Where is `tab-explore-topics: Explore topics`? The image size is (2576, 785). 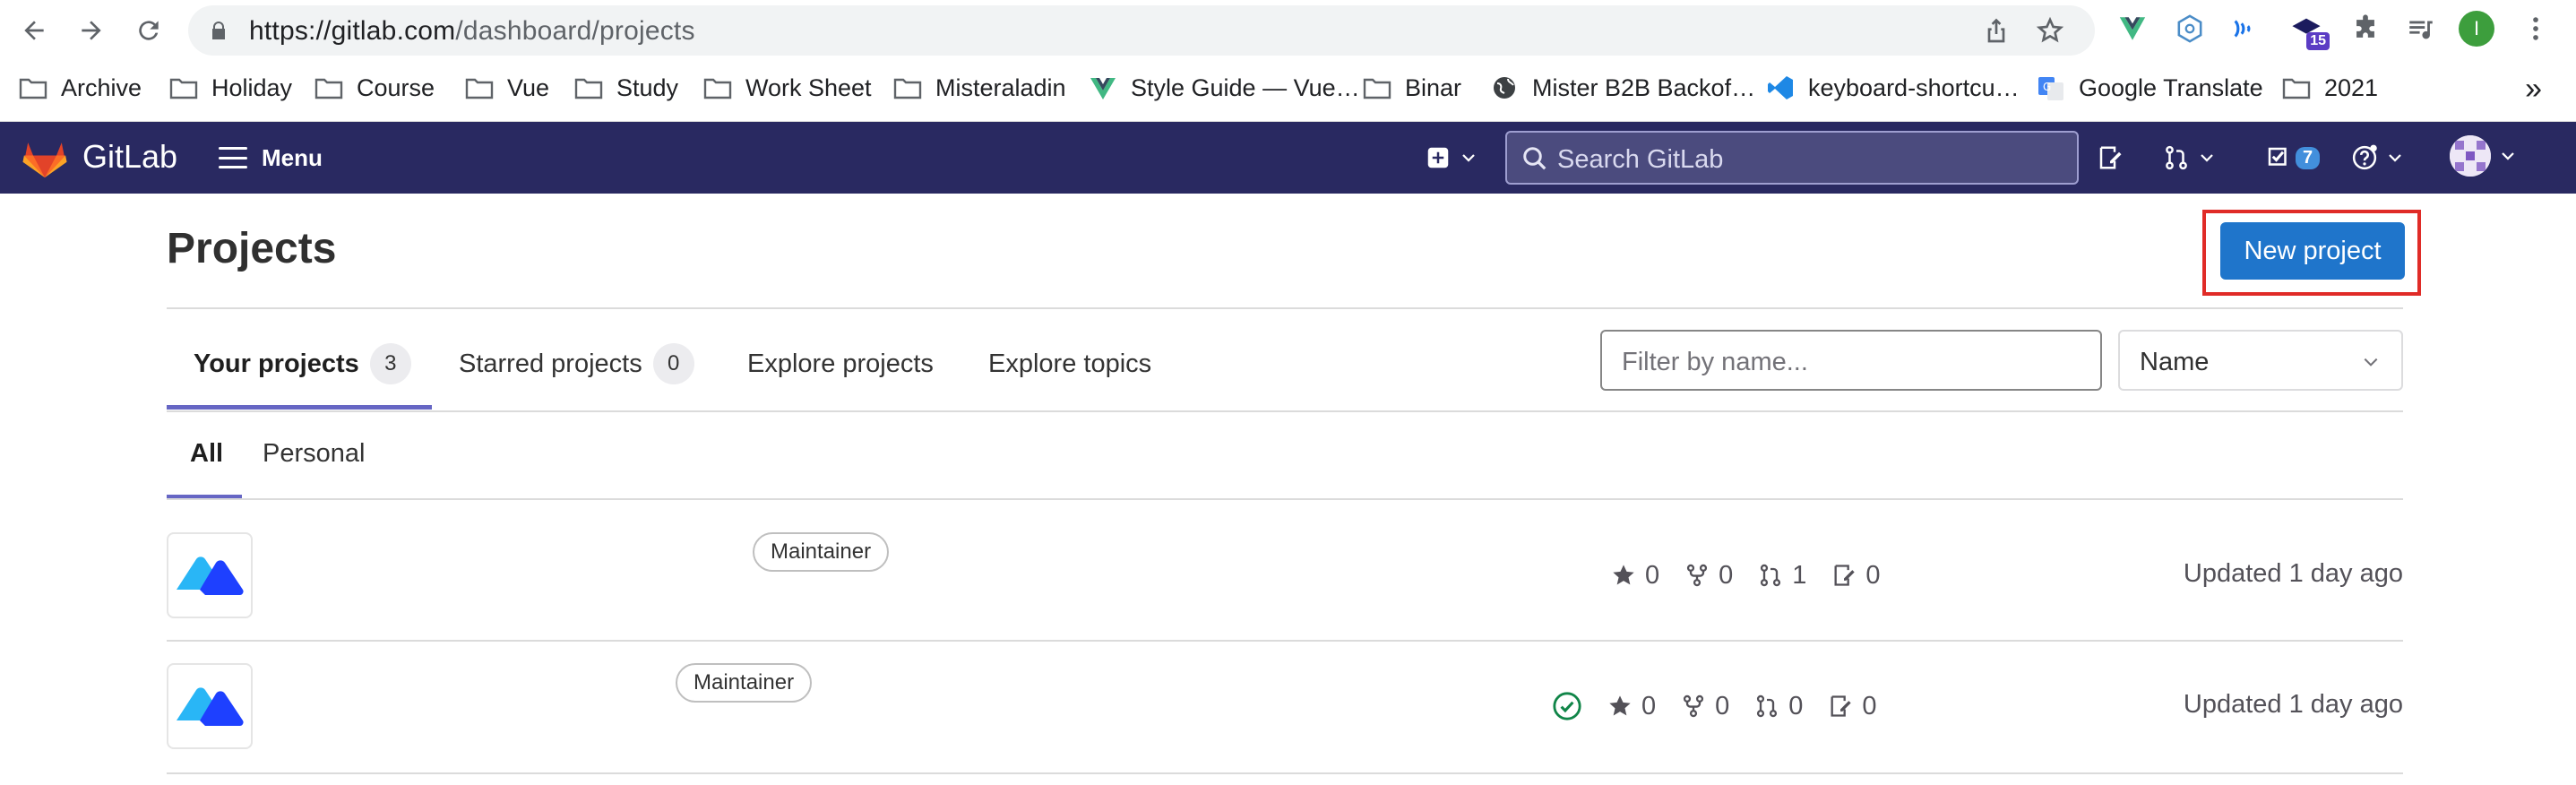 tab-explore-topics: Explore topics is located at coordinates (1069, 364).